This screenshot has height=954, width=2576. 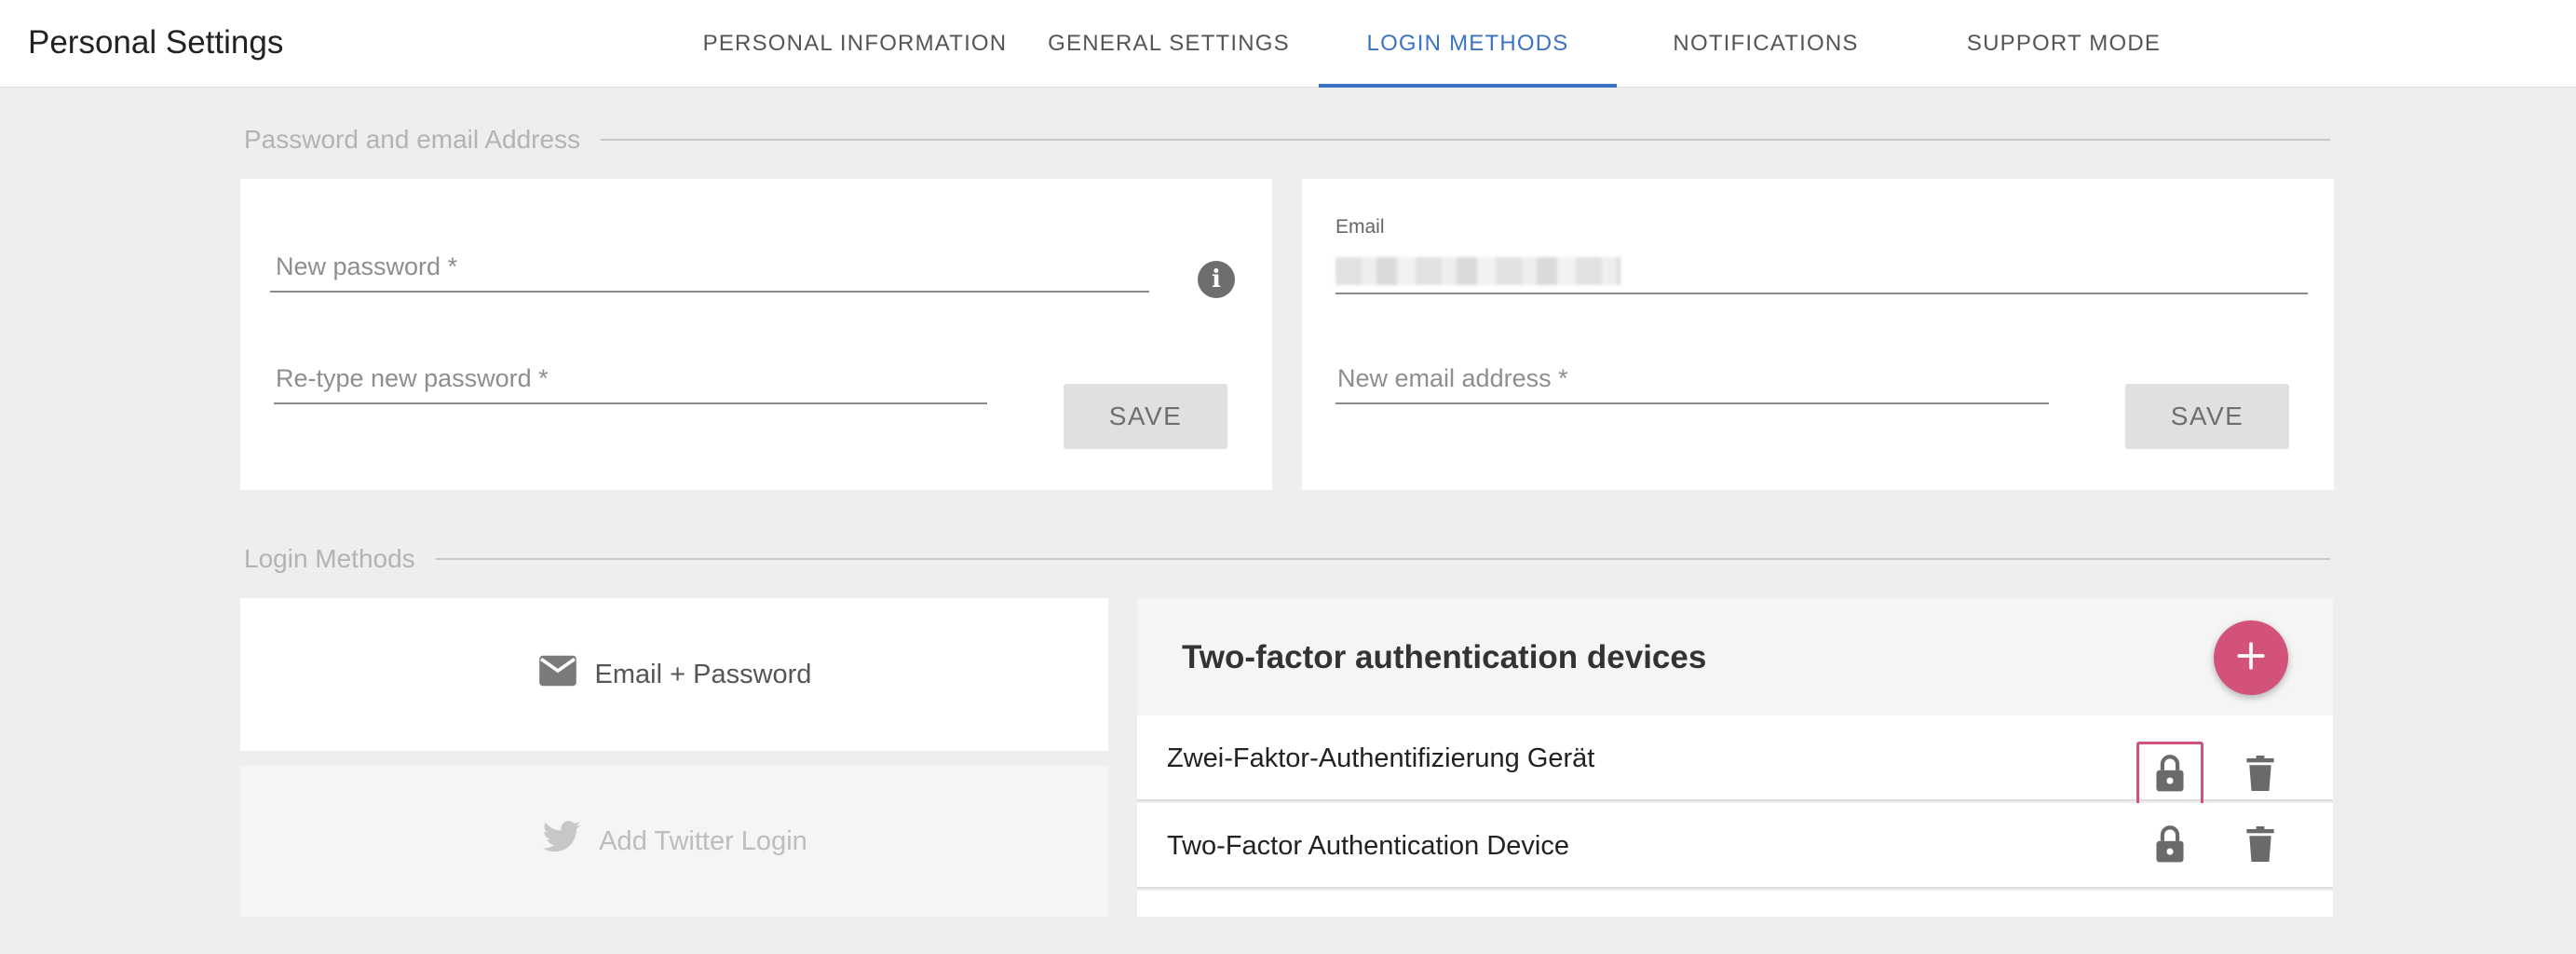 What do you see at coordinates (1735, 657) in the screenshot?
I see `two-factor-header: Two-factor authentication devices` at bounding box center [1735, 657].